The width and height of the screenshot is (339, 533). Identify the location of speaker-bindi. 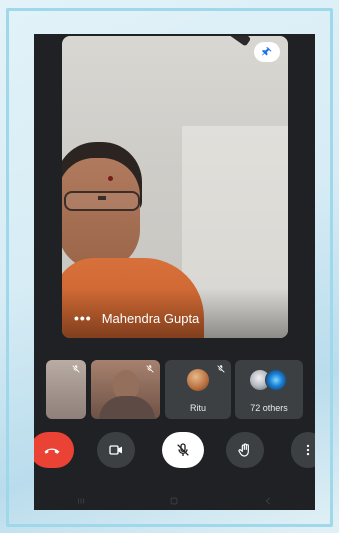
(110, 178).